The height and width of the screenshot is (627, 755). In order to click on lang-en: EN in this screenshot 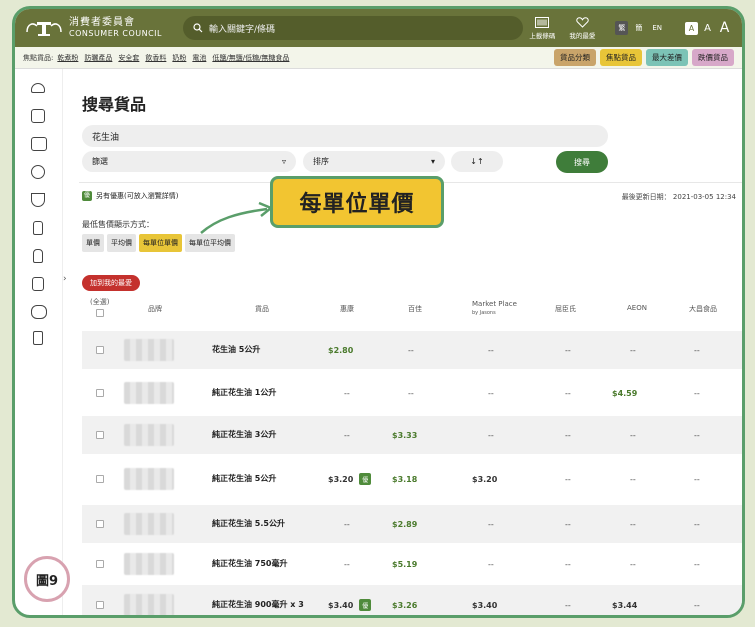, I will do `click(657, 28)`.